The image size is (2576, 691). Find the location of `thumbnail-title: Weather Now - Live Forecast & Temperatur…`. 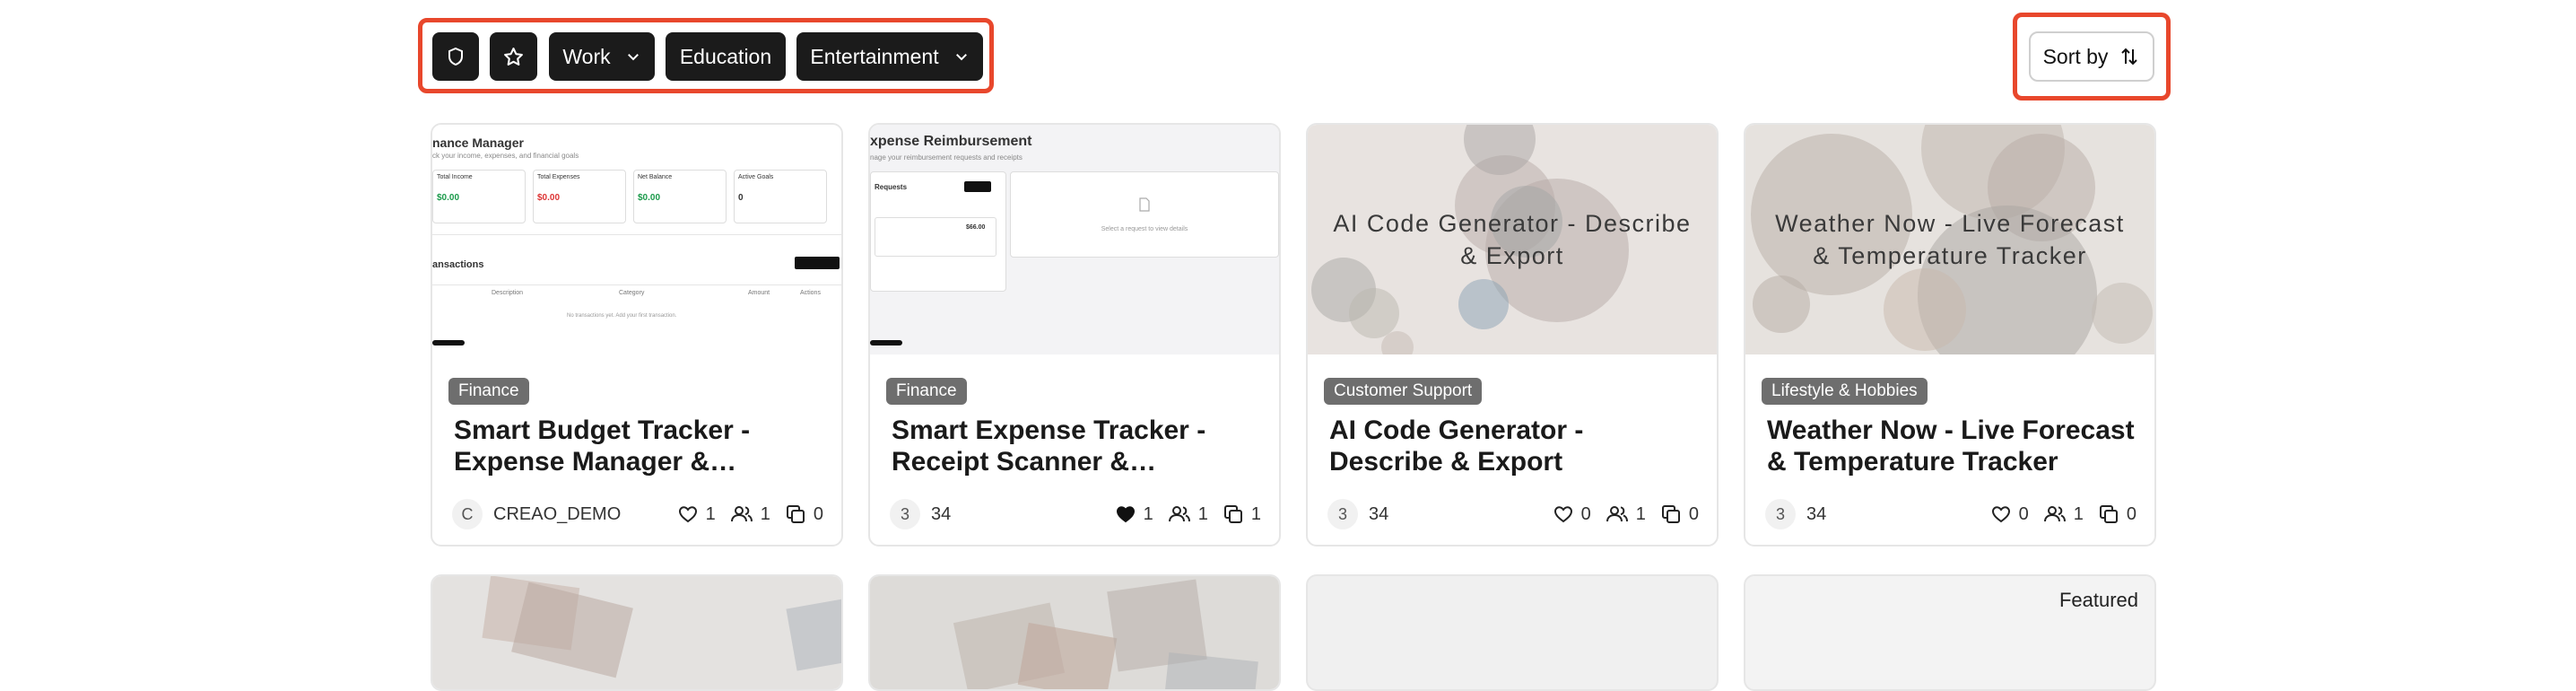

thumbnail-title: Weather Now - Live Forecast & Temperatur… is located at coordinates (1950, 239).